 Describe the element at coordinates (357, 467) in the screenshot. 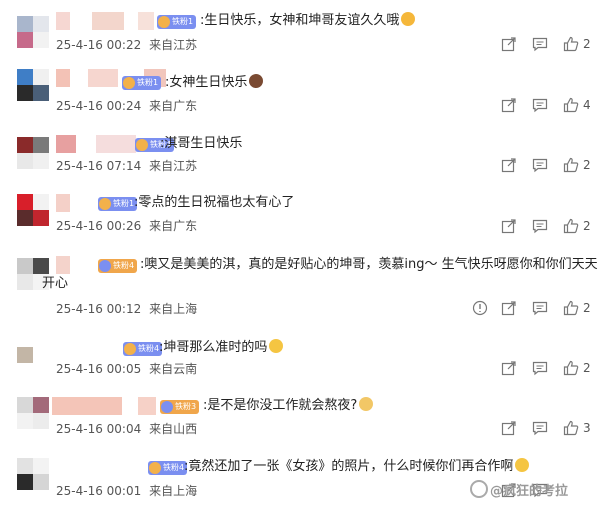

I see `comment-text: :竟然还加了一张《女孩》的照片，什么时候你们再合作啊` at that location.